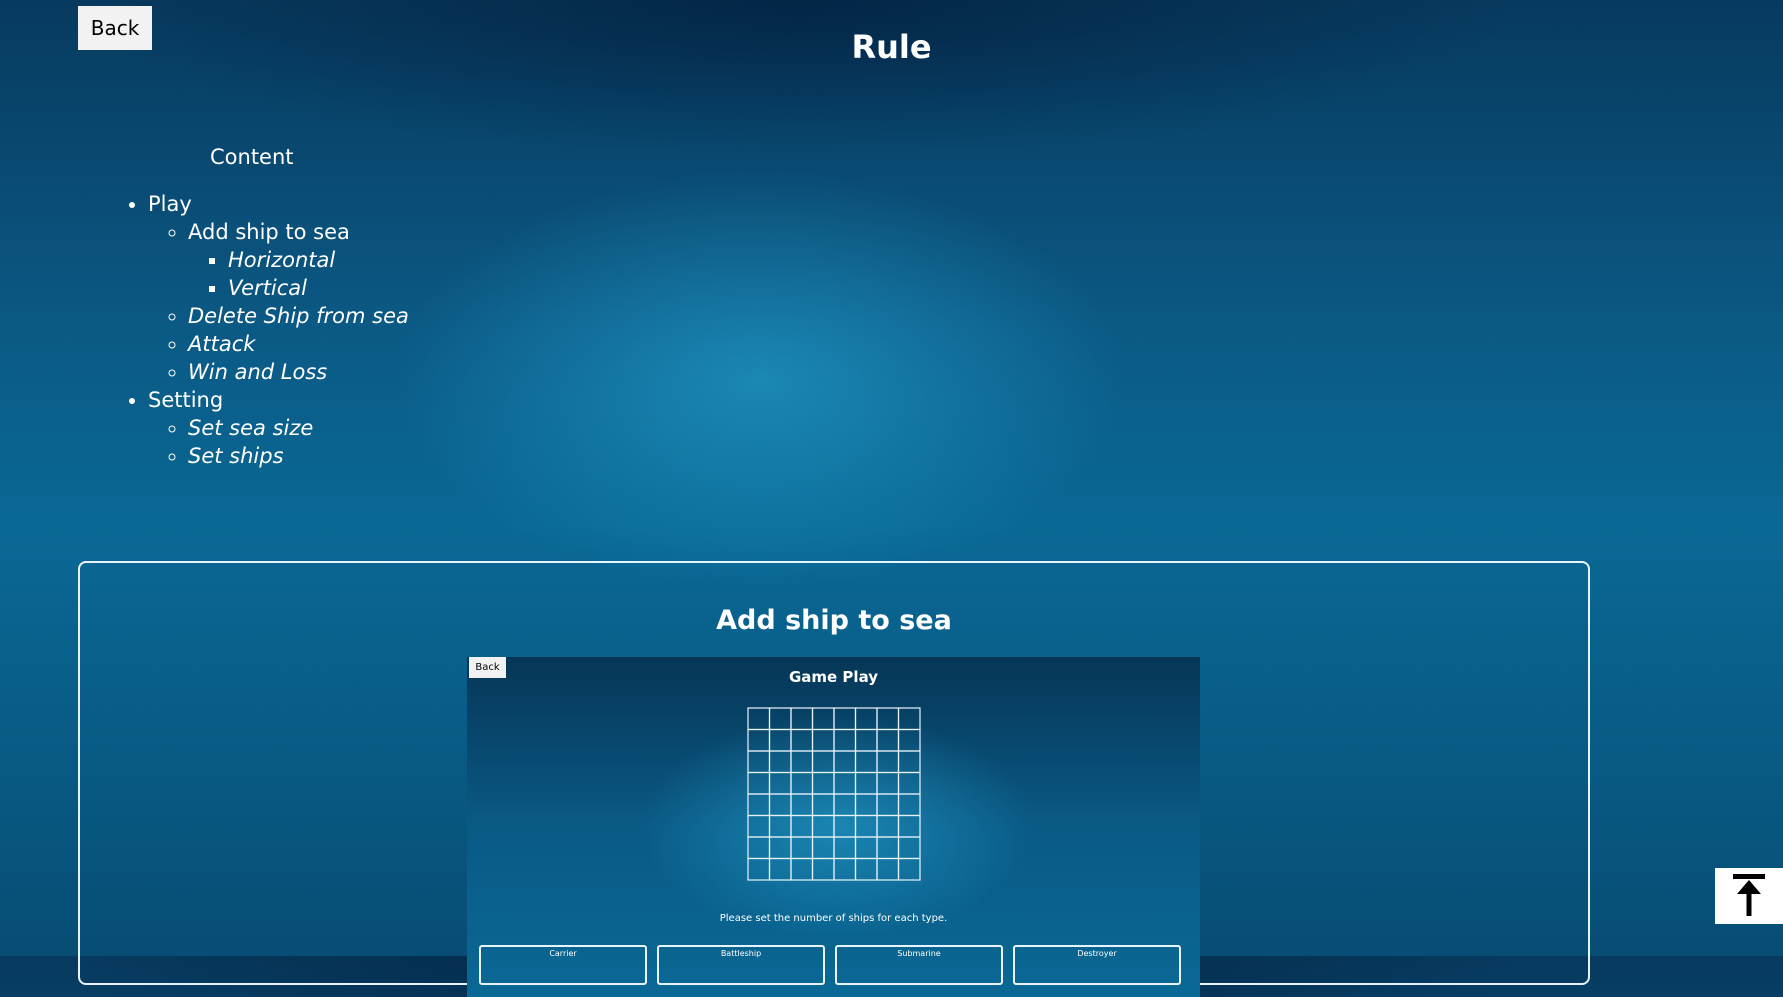 This screenshot has height=997, width=1783. What do you see at coordinates (298, 372) in the screenshot?
I see `toc-item-win-loss: Win and Loss` at bounding box center [298, 372].